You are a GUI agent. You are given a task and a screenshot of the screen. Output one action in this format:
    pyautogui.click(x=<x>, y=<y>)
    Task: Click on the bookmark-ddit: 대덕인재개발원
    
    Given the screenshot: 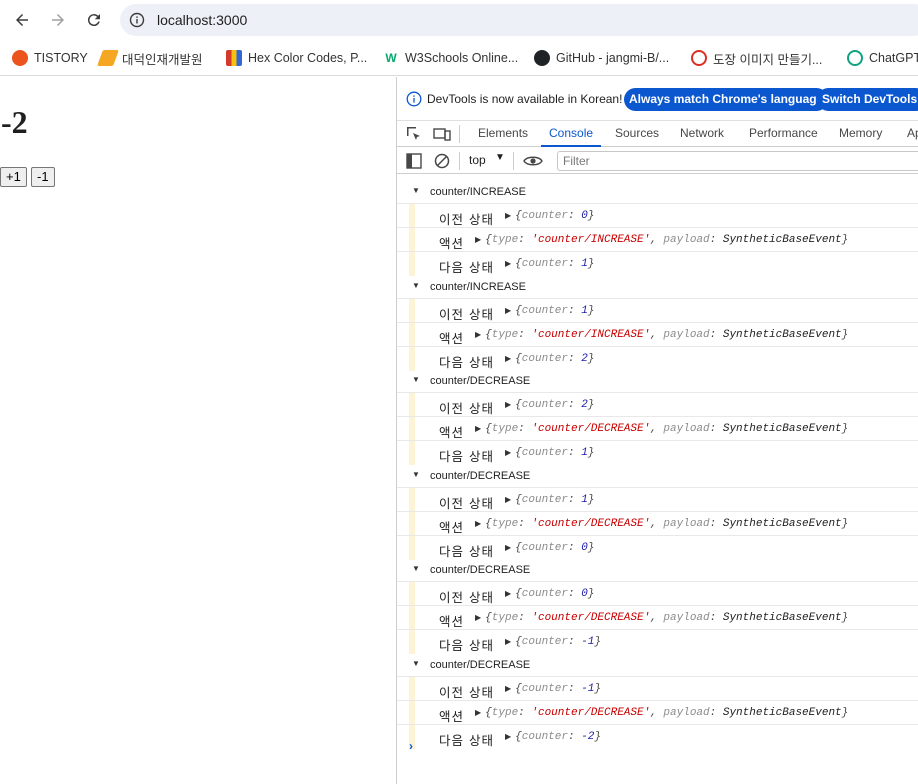 What is the action you would take?
    pyautogui.click(x=150, y=58)
    